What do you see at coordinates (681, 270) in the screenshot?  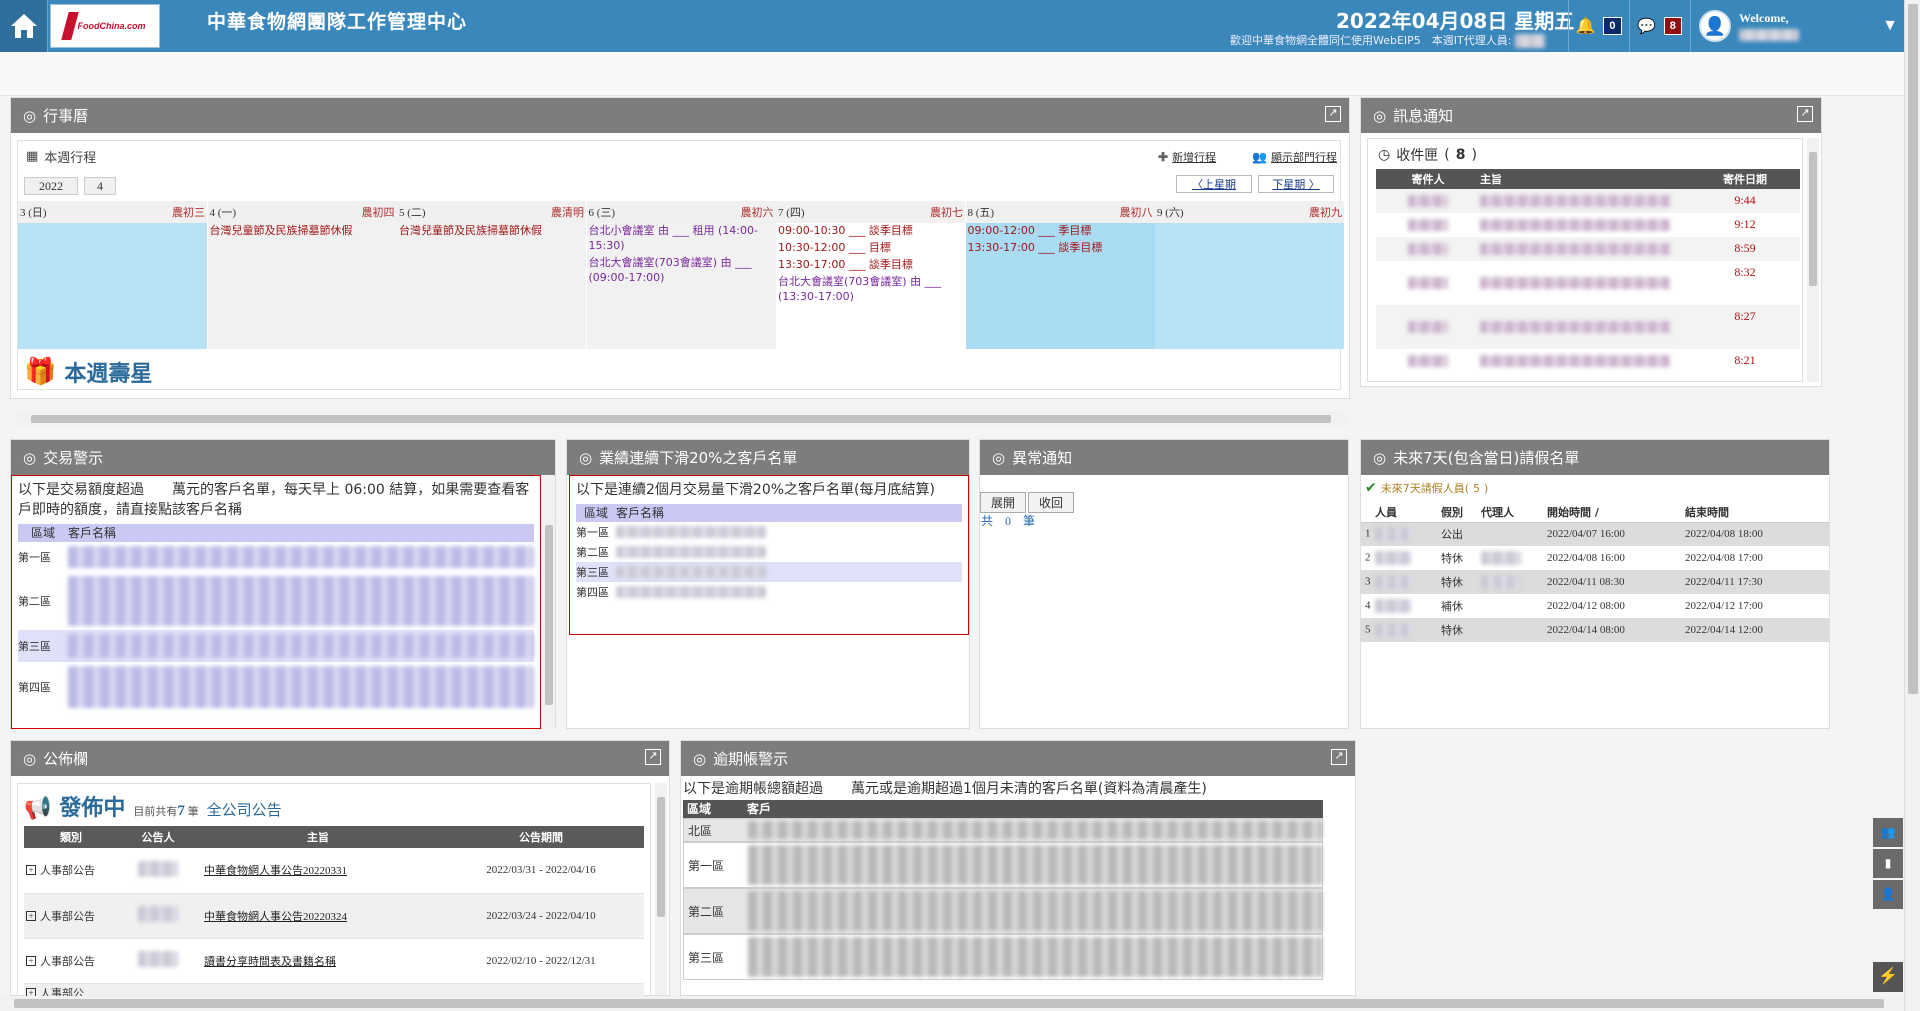 I see `calendar-event: 台北大會議室(703會議室) 由 ___ (09:00-17:00)` at bounding box center [681, 270].